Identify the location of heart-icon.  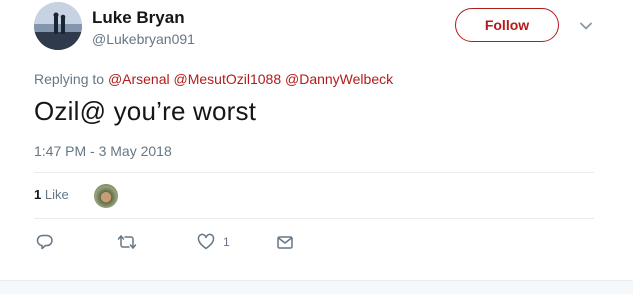
(206, 242).